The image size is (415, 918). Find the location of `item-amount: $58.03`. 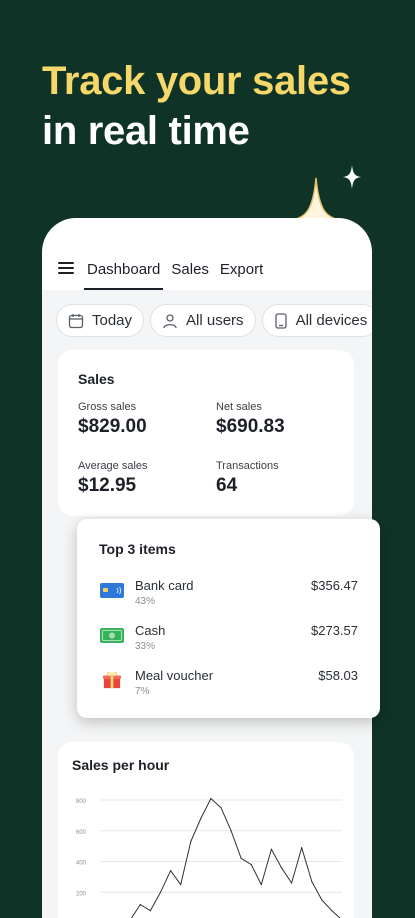

item-amount: $58.03 is located at coordinates (338, 675).